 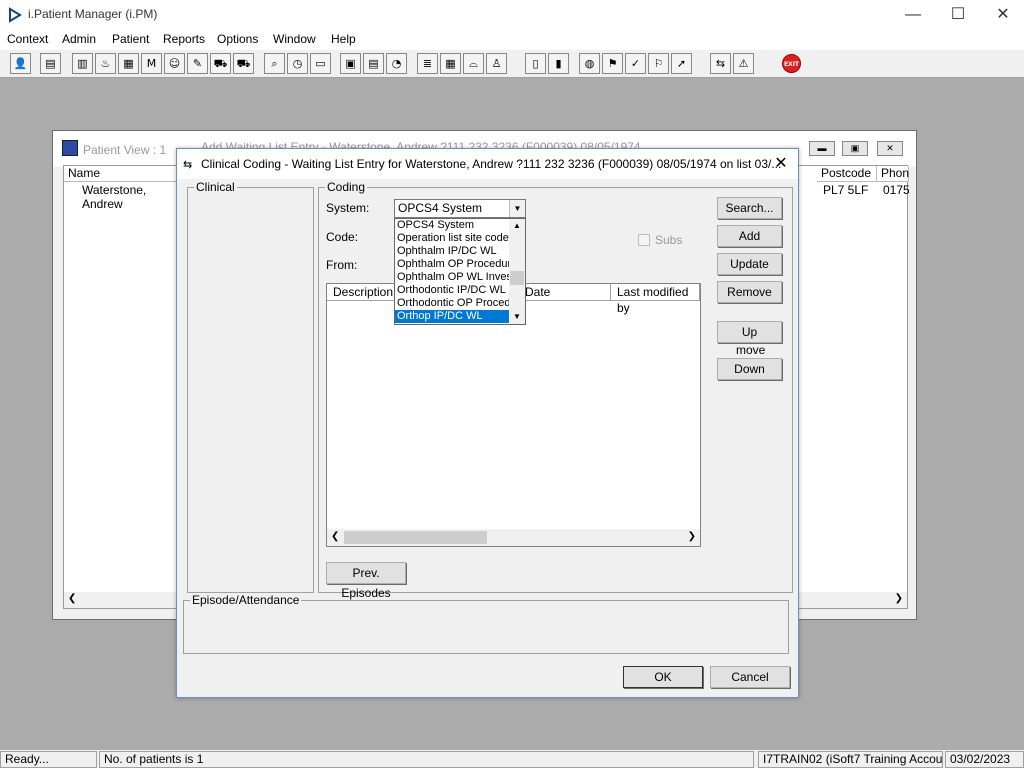 I want to click on dropdown-option-selected: Orthop IP/DC WL, so click(x=452, y=316).